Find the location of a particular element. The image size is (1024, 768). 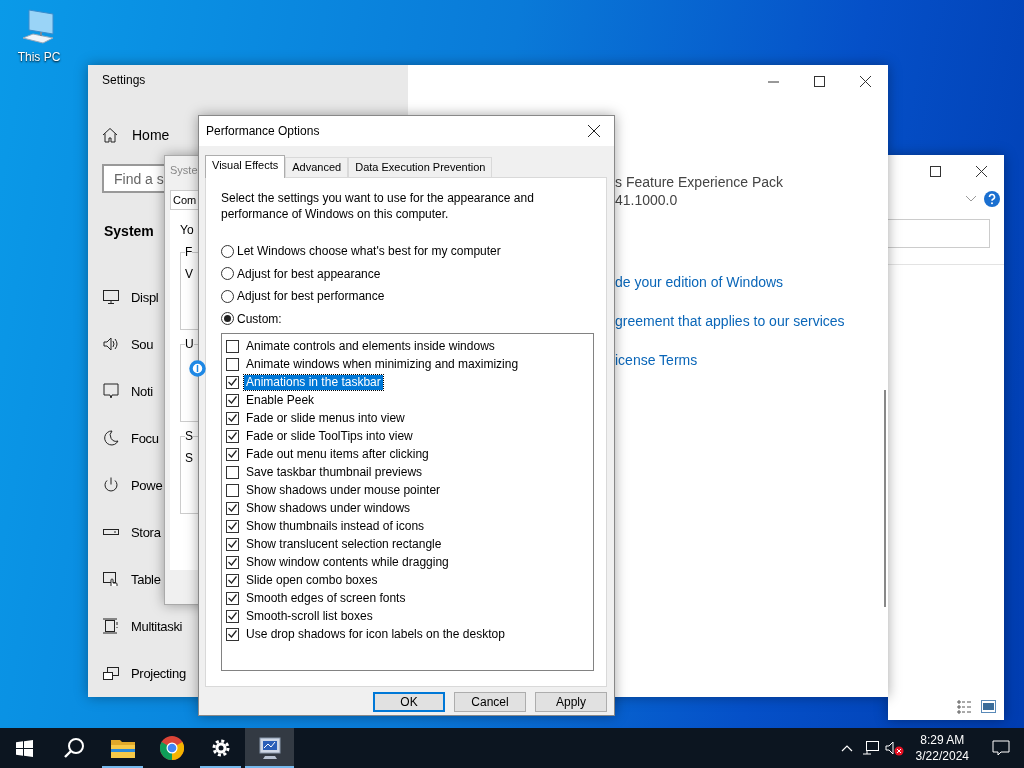

checkbox-label: Fade or slide menus into view is located at coordinates (325, 418).